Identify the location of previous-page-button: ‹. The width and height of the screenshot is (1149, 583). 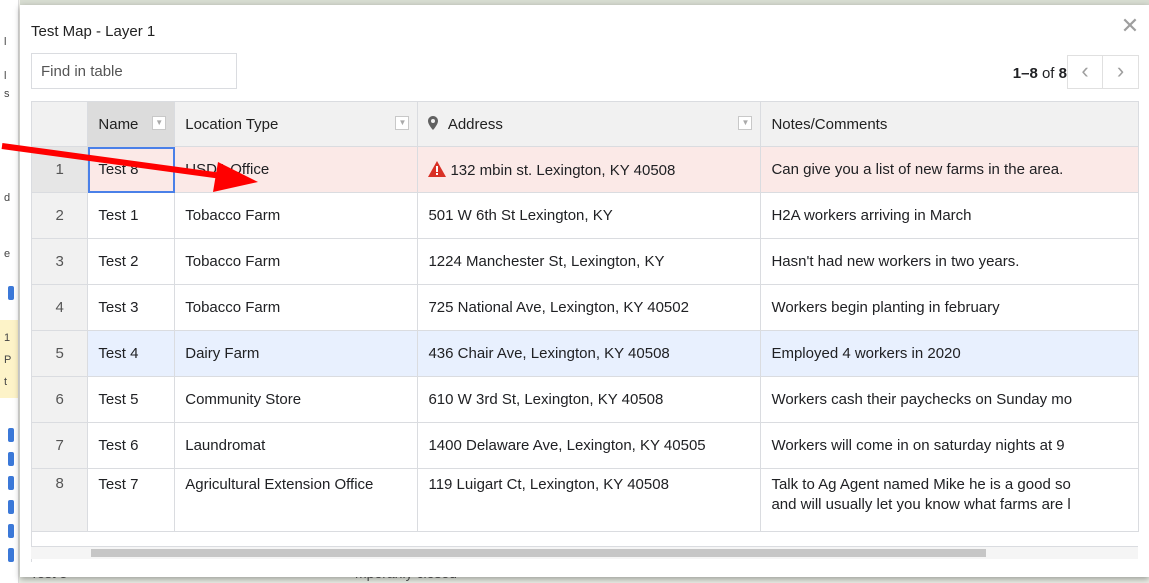
(1085, 72).